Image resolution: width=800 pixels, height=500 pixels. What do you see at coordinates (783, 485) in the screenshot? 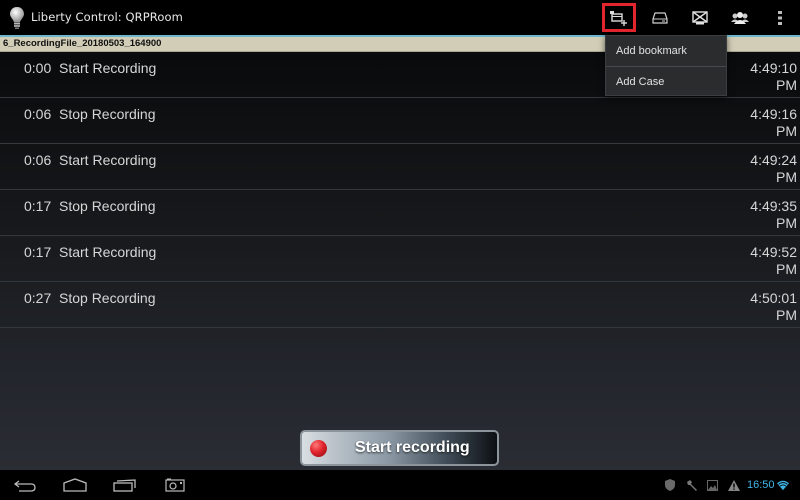
I see `wifi-icon` at bounding box center [783, 485].